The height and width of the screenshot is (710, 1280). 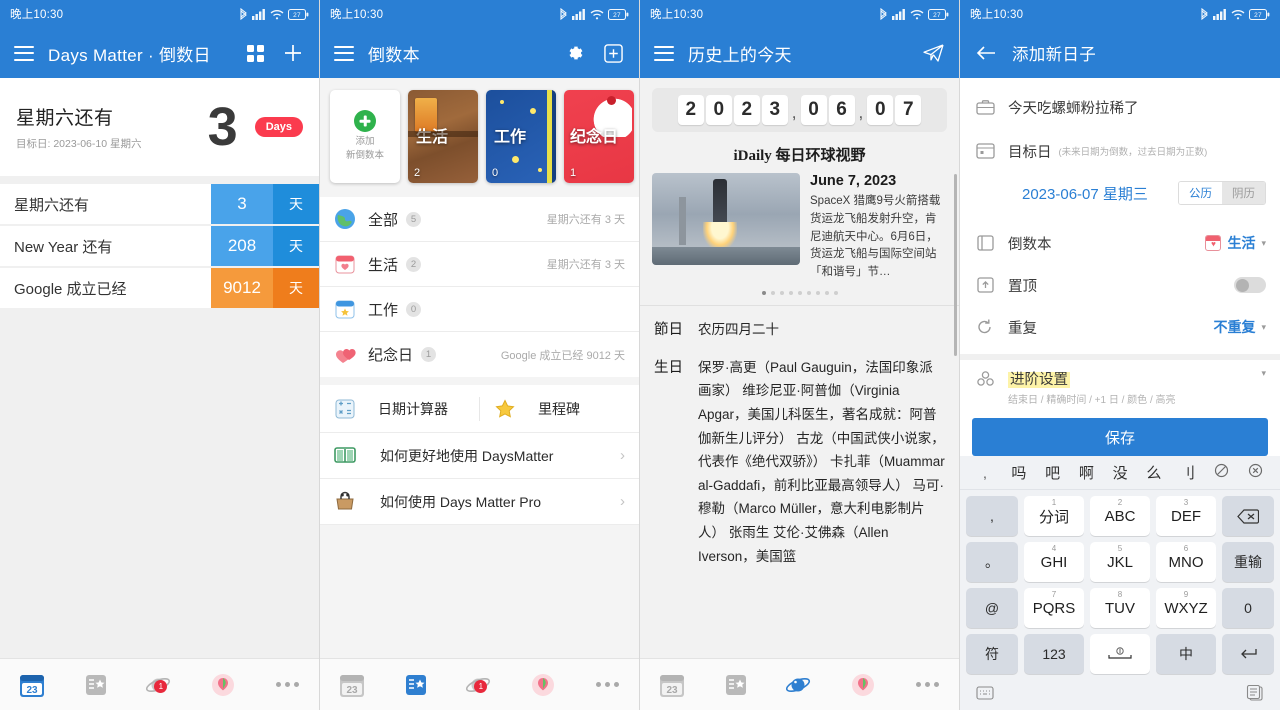 What do you see at coordinates (1248, 562) in the screenshot?
I see `key-redo: 重输` at bounding box center [1248, 562].